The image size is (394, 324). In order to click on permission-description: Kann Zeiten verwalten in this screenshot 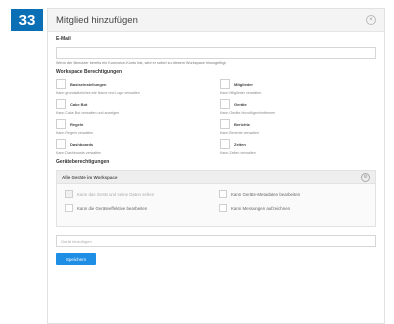, I will do `click(238, 153)`.